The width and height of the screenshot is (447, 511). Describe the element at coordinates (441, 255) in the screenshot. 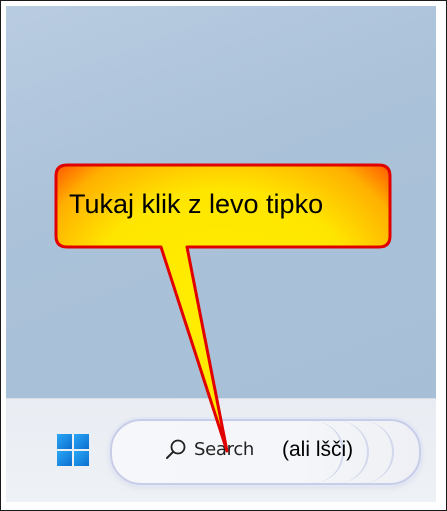

I see `screen-edge` at that location.